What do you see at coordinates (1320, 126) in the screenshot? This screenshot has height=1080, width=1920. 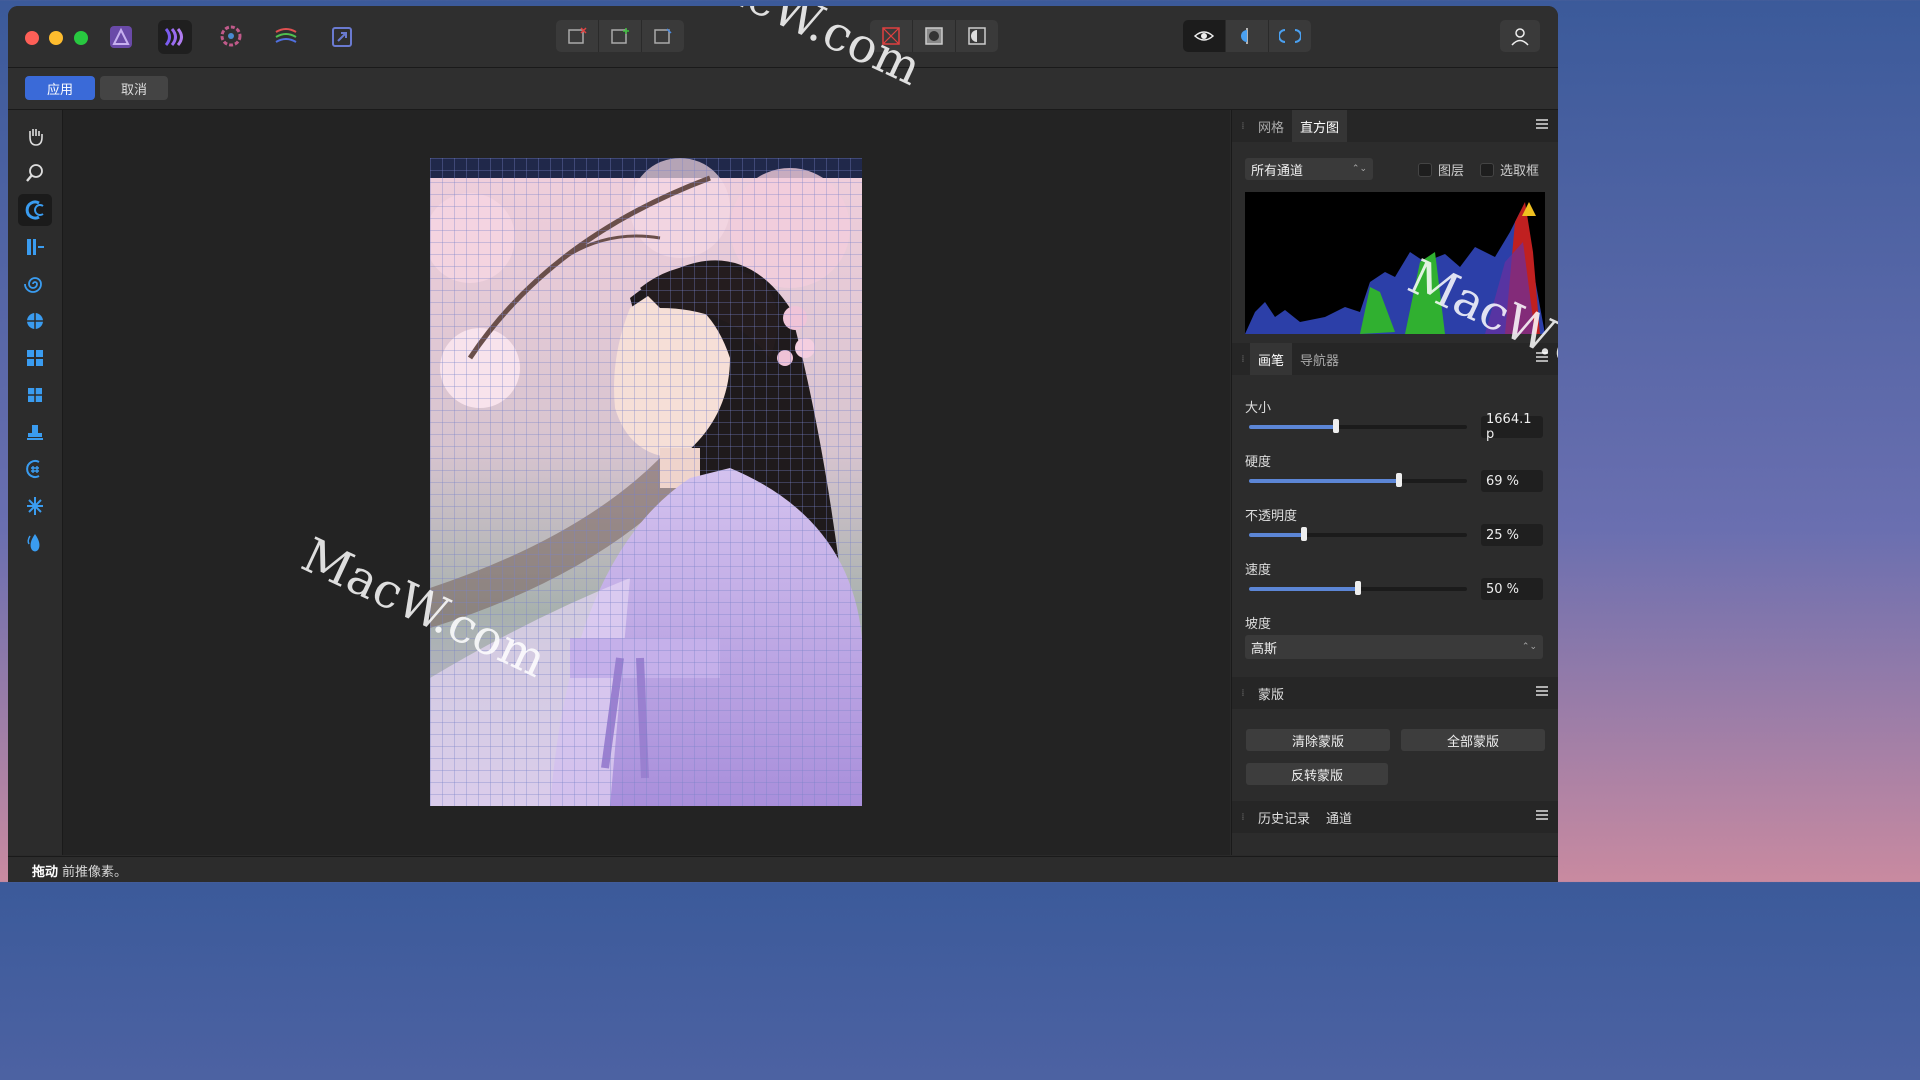 I see `tab-histogram: 直方图` at bounding box center [1320, 126].